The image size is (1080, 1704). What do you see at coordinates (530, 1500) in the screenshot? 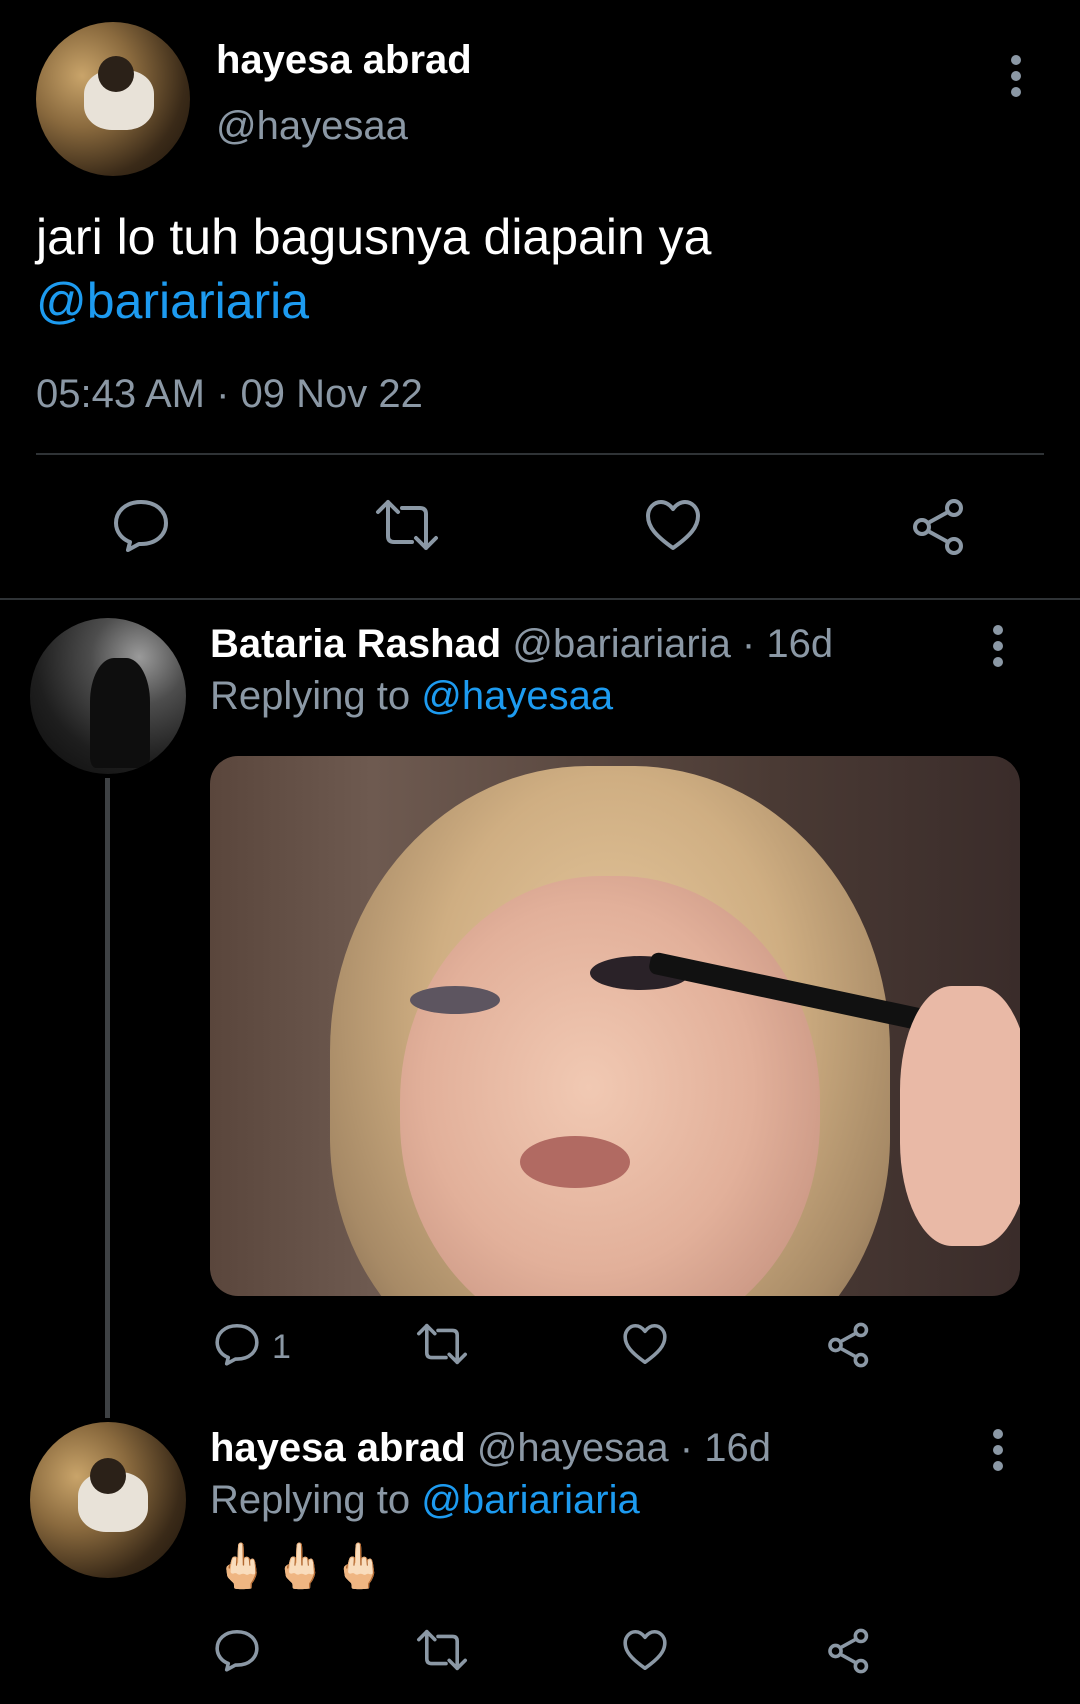
I see `replying-to-mention: @bariariaria` at bounding box center [530, 1500].